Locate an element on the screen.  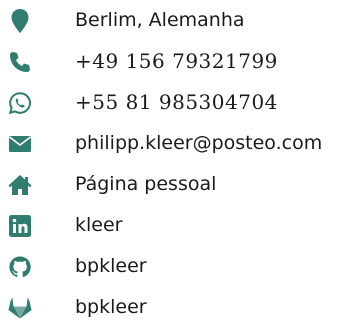
contact-location: Berlim, Alemanha is located at coordinates (175, 20).